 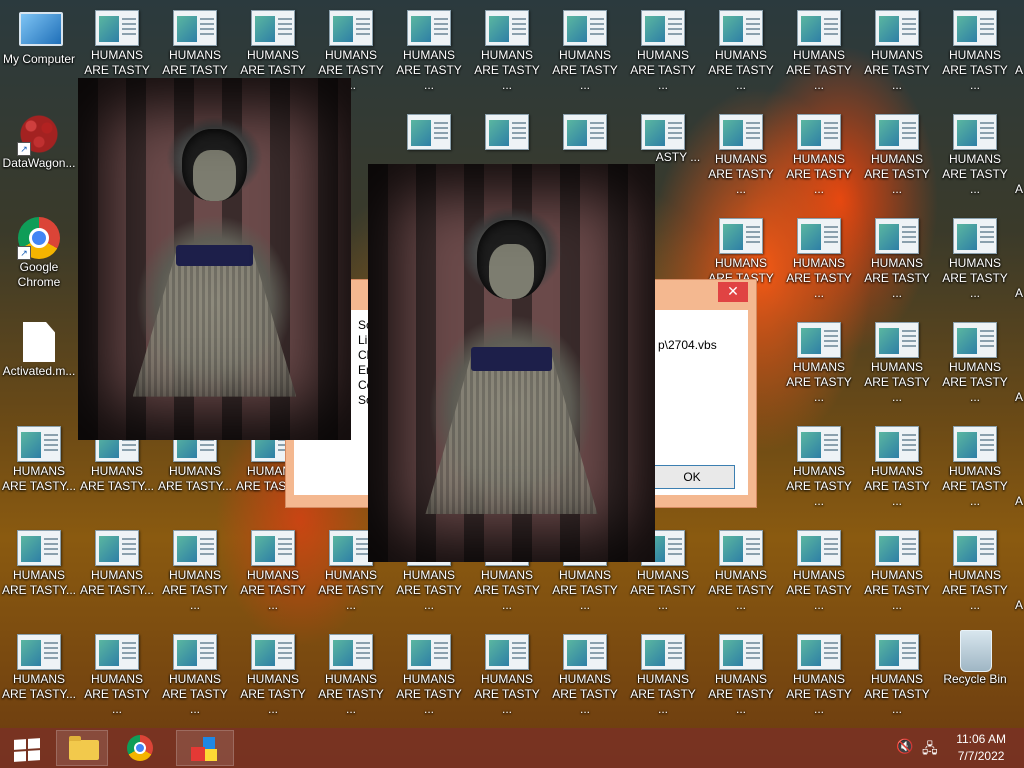 I want to click on close-button: ✕, so click(x=733, y=292).